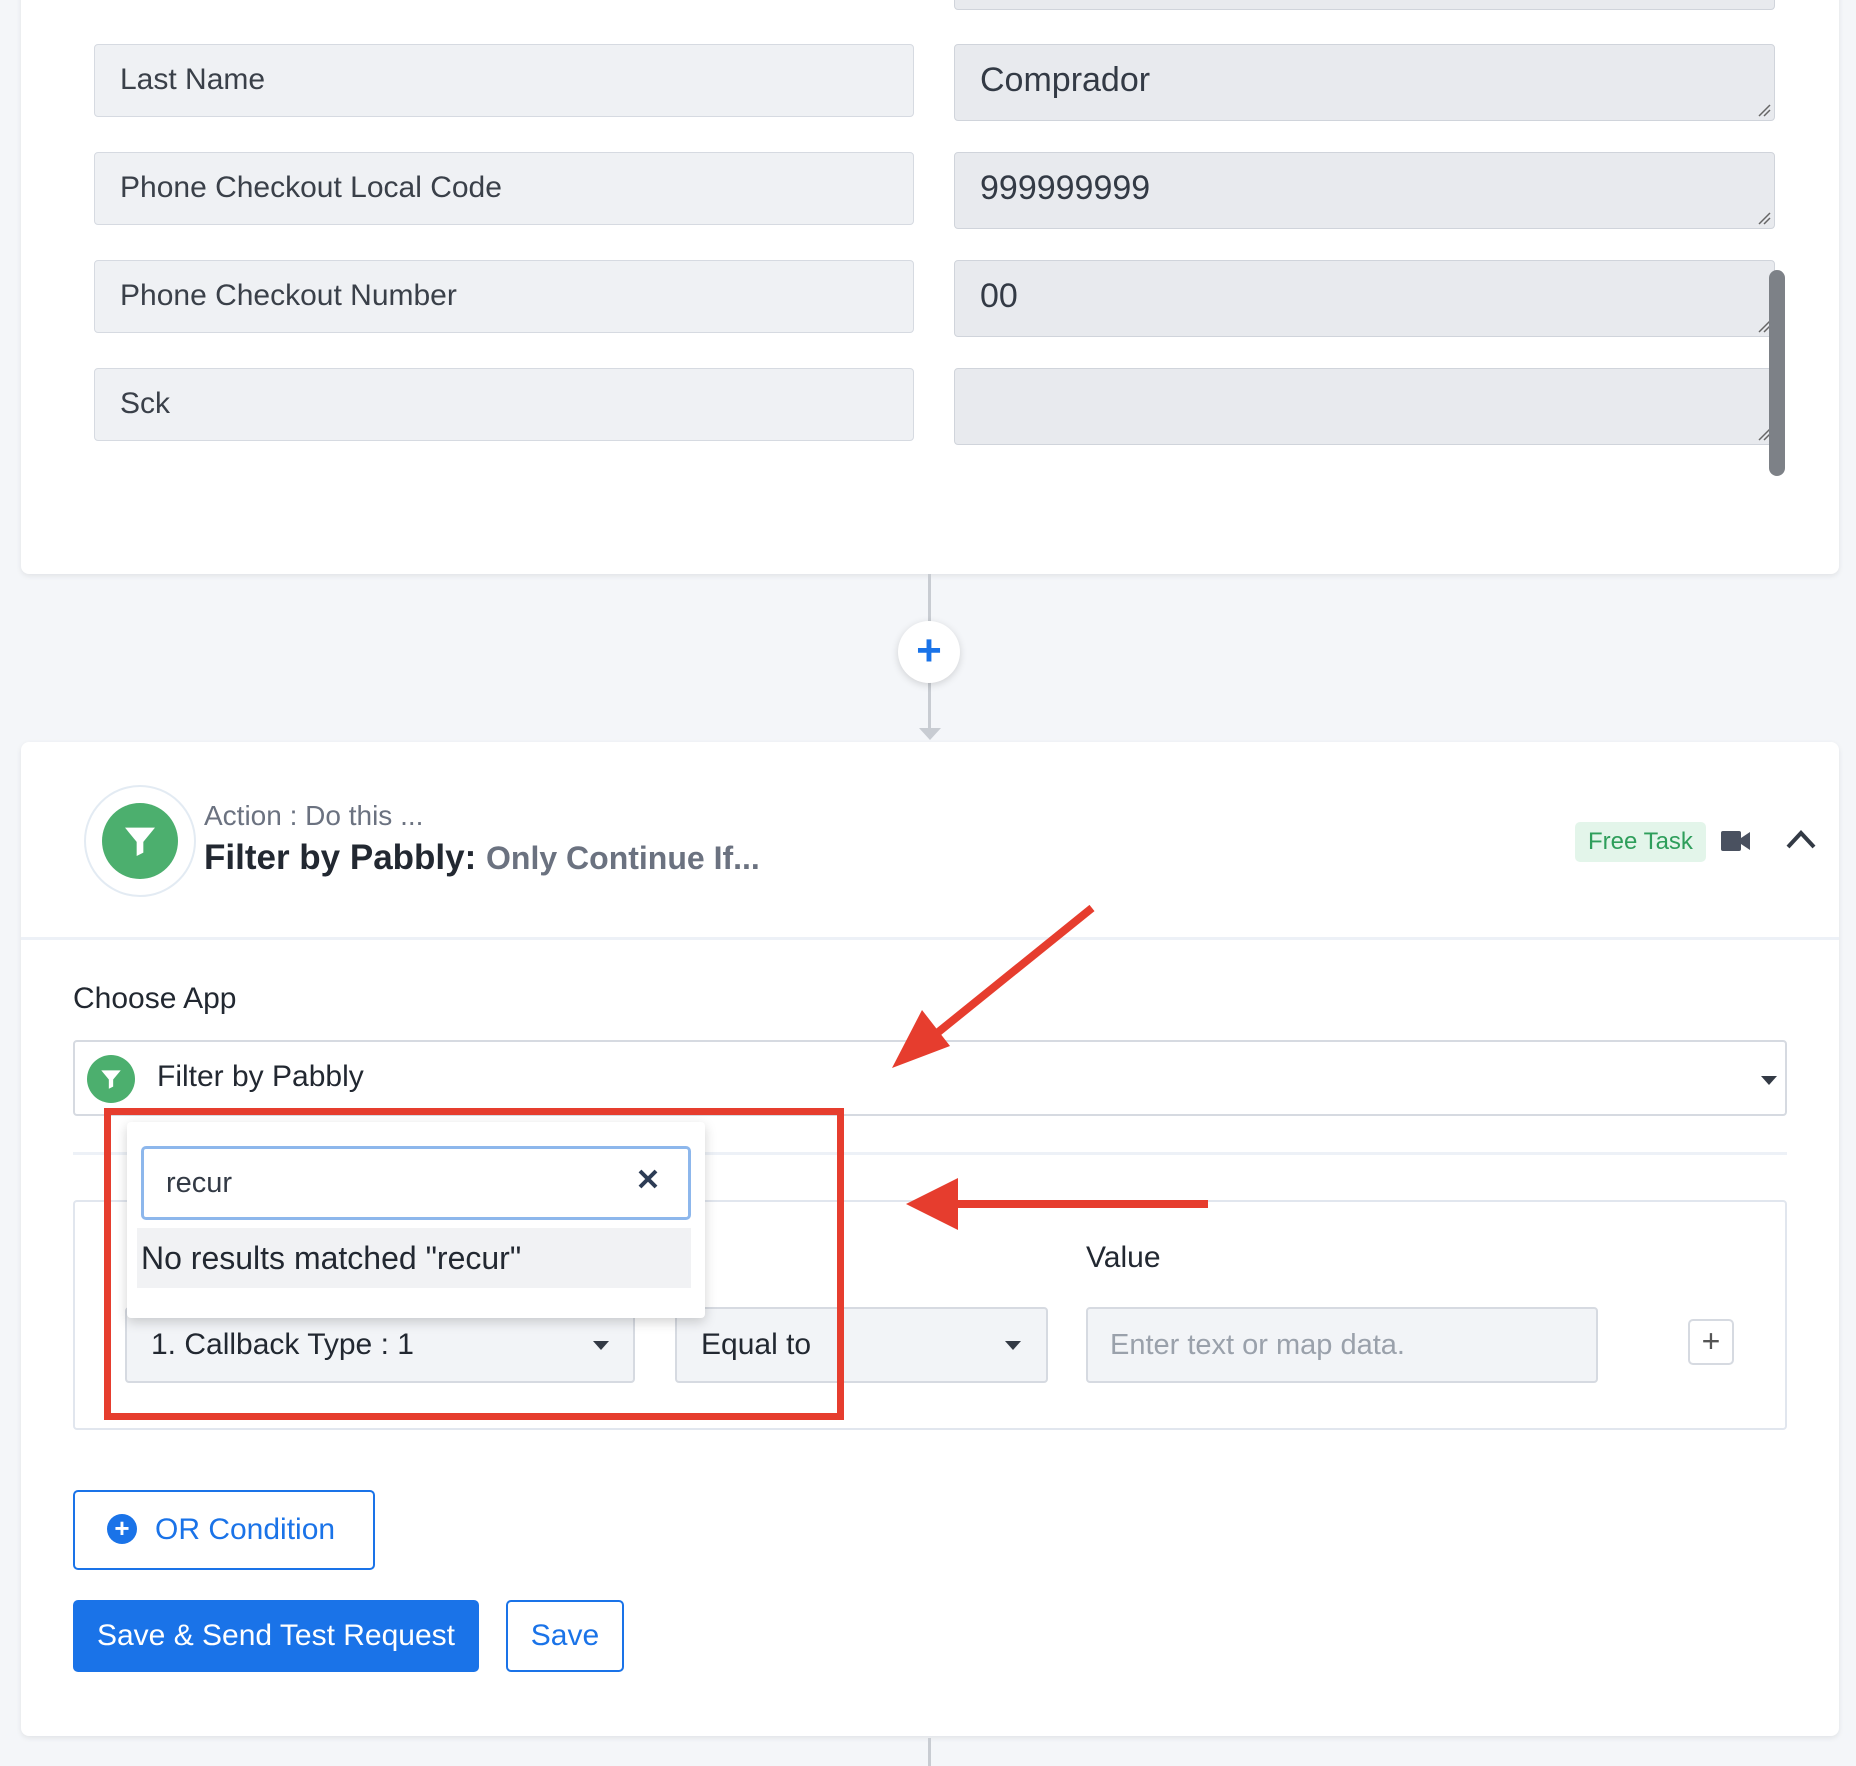 The width and height of the screenshot is (1856, 1766). Describe the element at coordinates (1065, 188) in the screenshot. I see `mapping-value-text: 999999999` at that location.